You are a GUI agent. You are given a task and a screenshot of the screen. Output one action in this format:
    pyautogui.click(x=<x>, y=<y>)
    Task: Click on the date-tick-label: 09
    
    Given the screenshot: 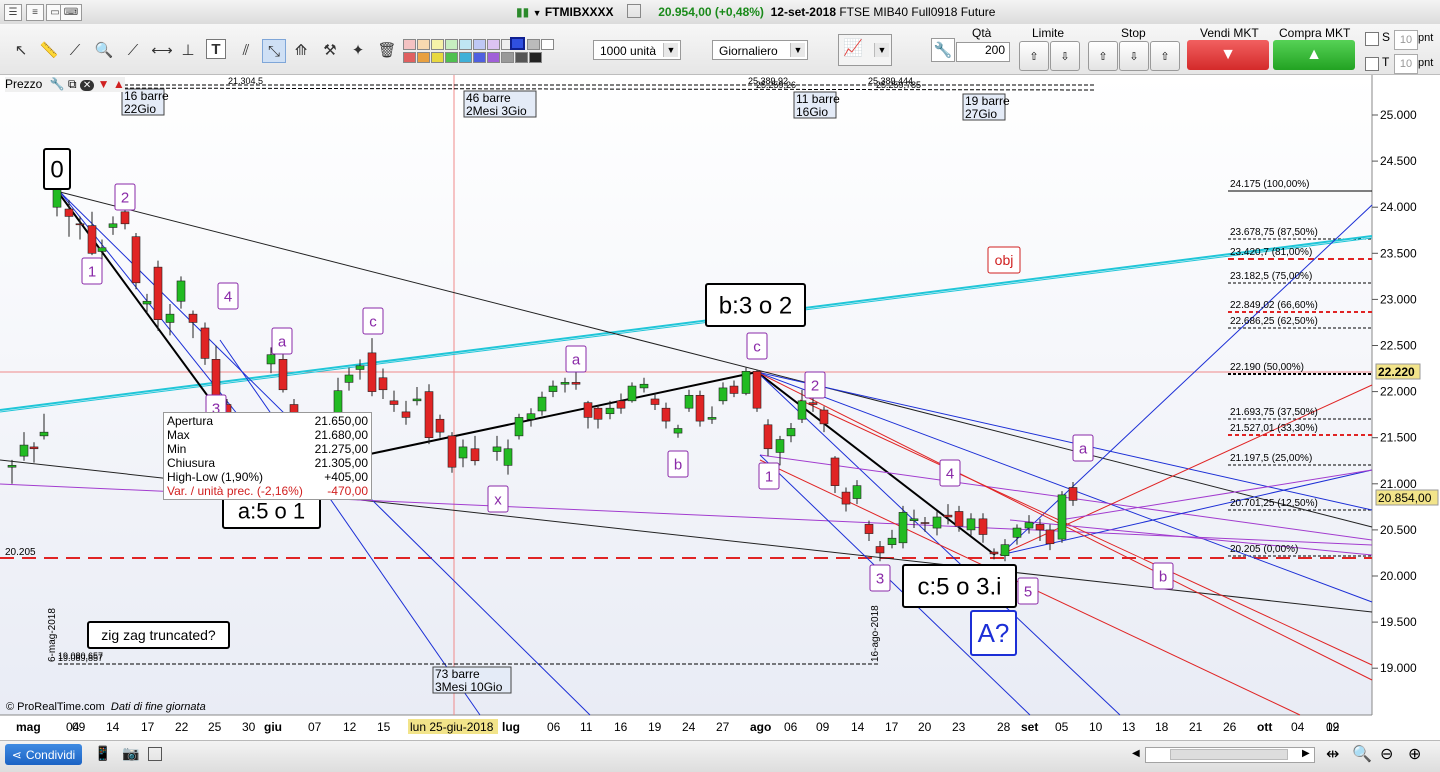 What is the action you would take?
    pyautogui.click(x=79, y=727)
    